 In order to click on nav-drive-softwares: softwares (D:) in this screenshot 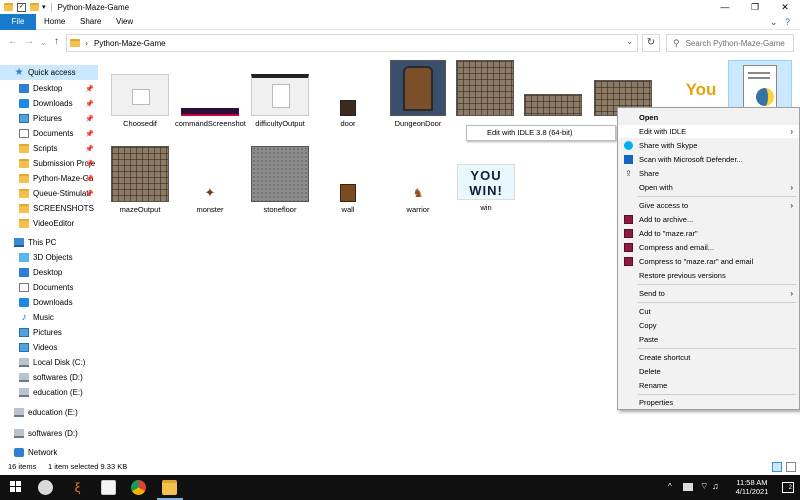, I will do `click(56, 433)`.